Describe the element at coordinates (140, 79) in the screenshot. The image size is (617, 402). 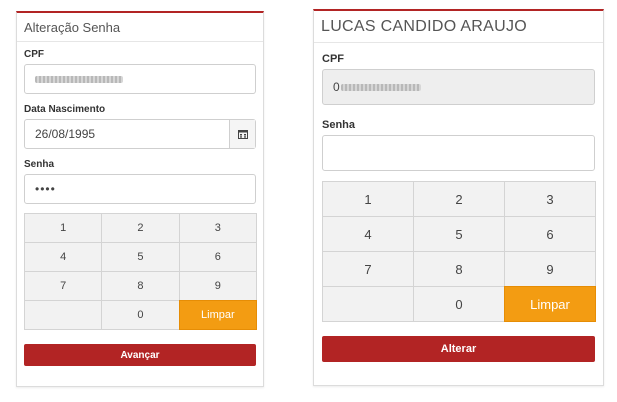
I see `cpf-input` at that location.